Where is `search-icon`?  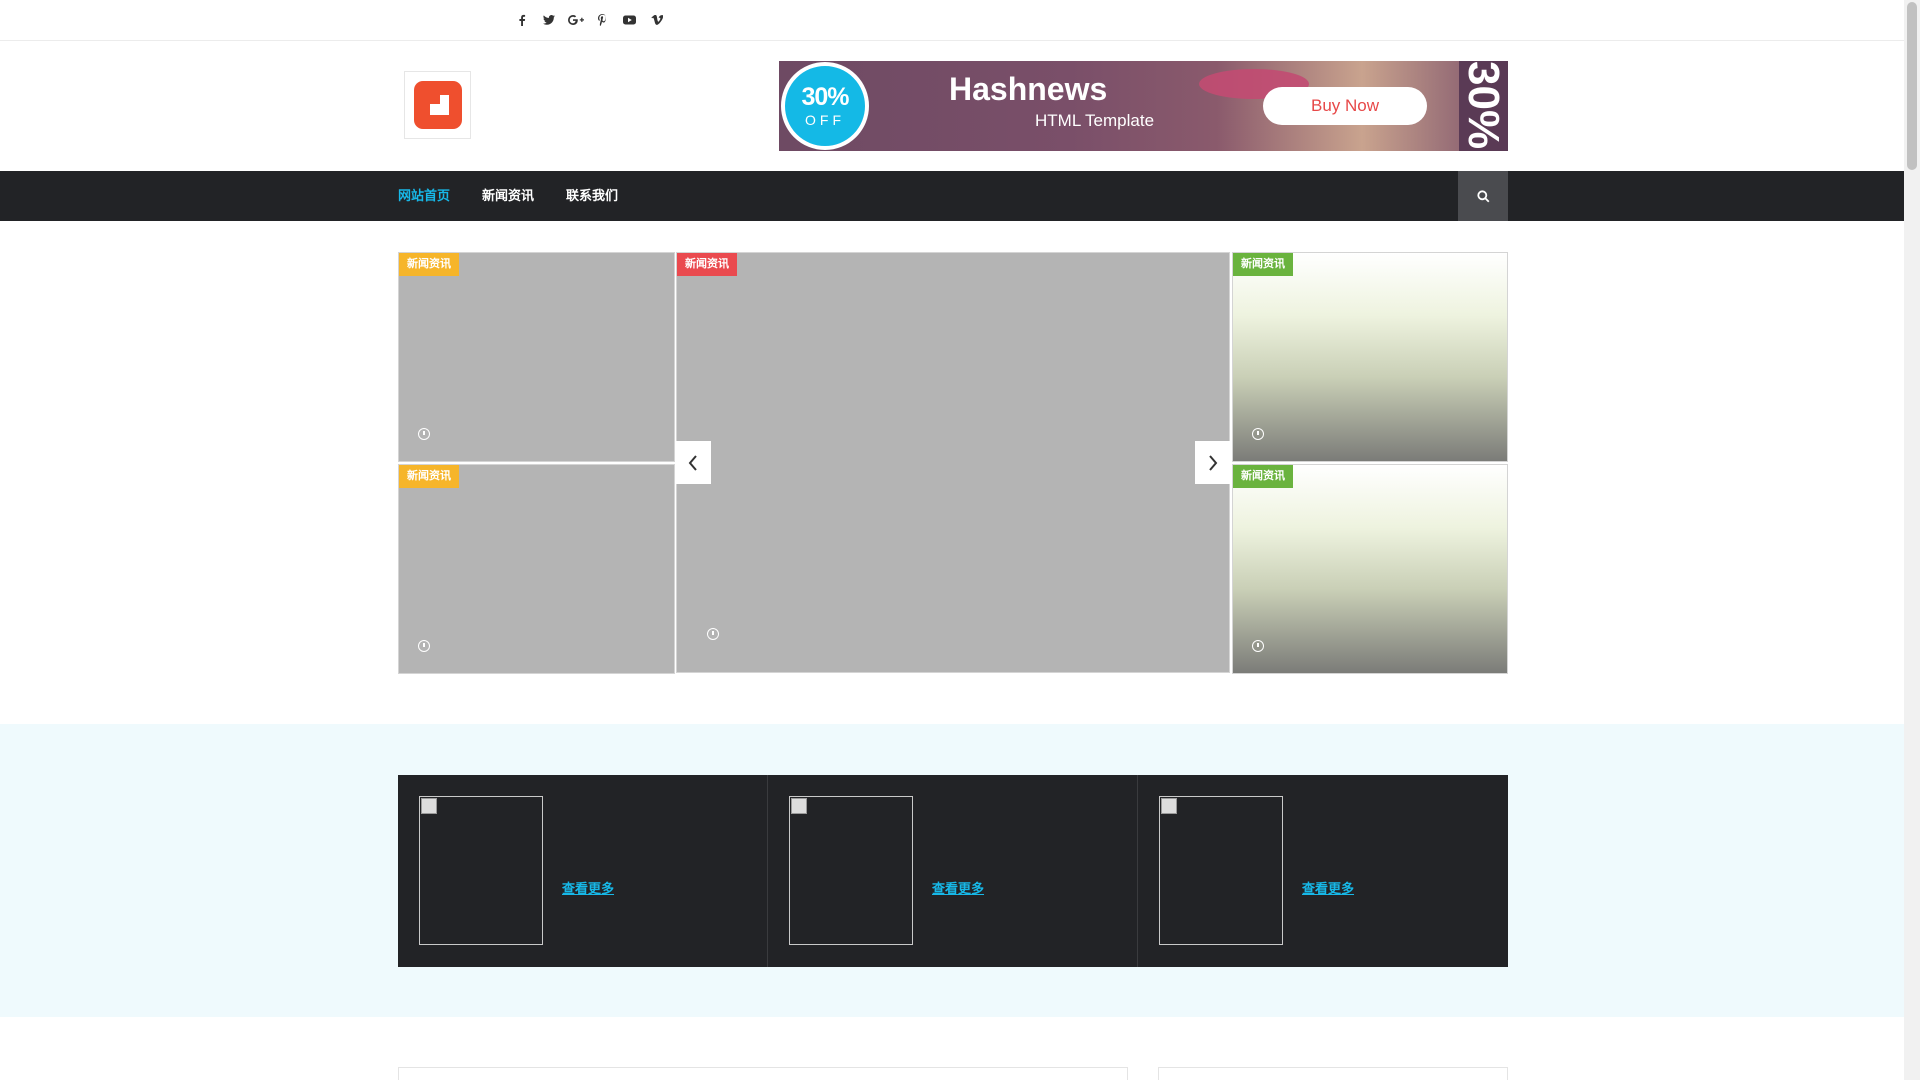
search-icon is located at coordinates (1482, 195).